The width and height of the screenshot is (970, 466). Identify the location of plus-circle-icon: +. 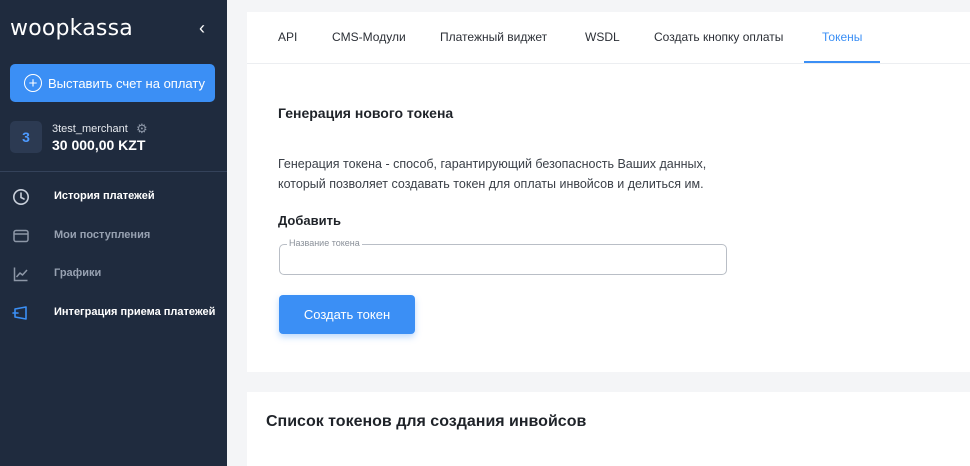
(33, 83).